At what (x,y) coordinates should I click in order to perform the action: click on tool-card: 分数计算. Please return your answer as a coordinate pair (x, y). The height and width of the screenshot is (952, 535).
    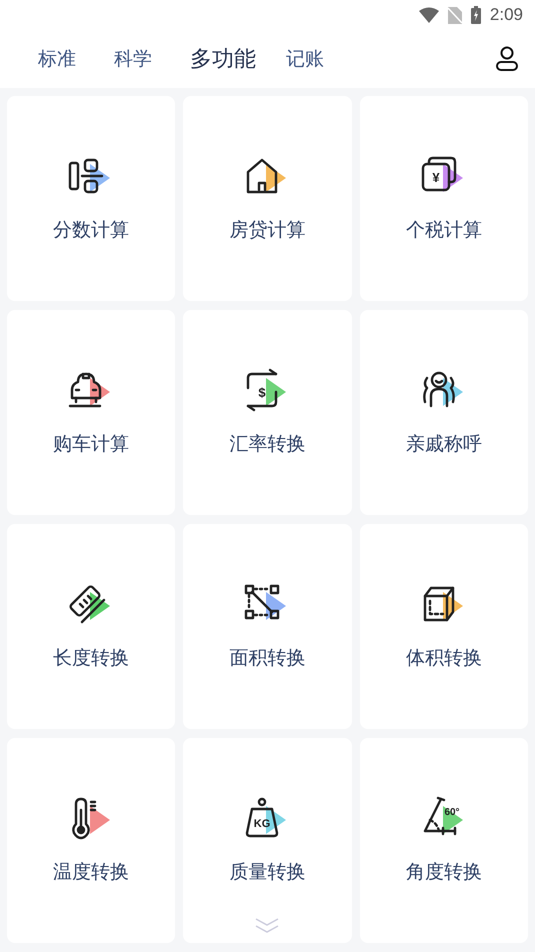
    Looking at the image, I should click on (91, 198).